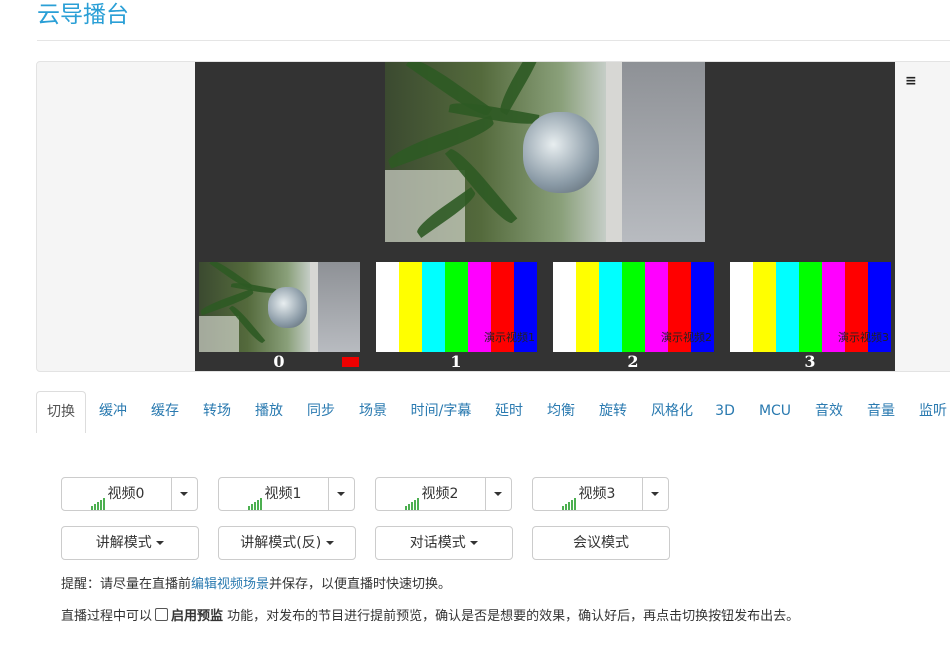 The height and width of the screenshot is (649, 950). Describe the element at coordinates (287, 543) in the screenshot. I see `explain-mode-reverse-button: 讲解模式(反)` at that location.